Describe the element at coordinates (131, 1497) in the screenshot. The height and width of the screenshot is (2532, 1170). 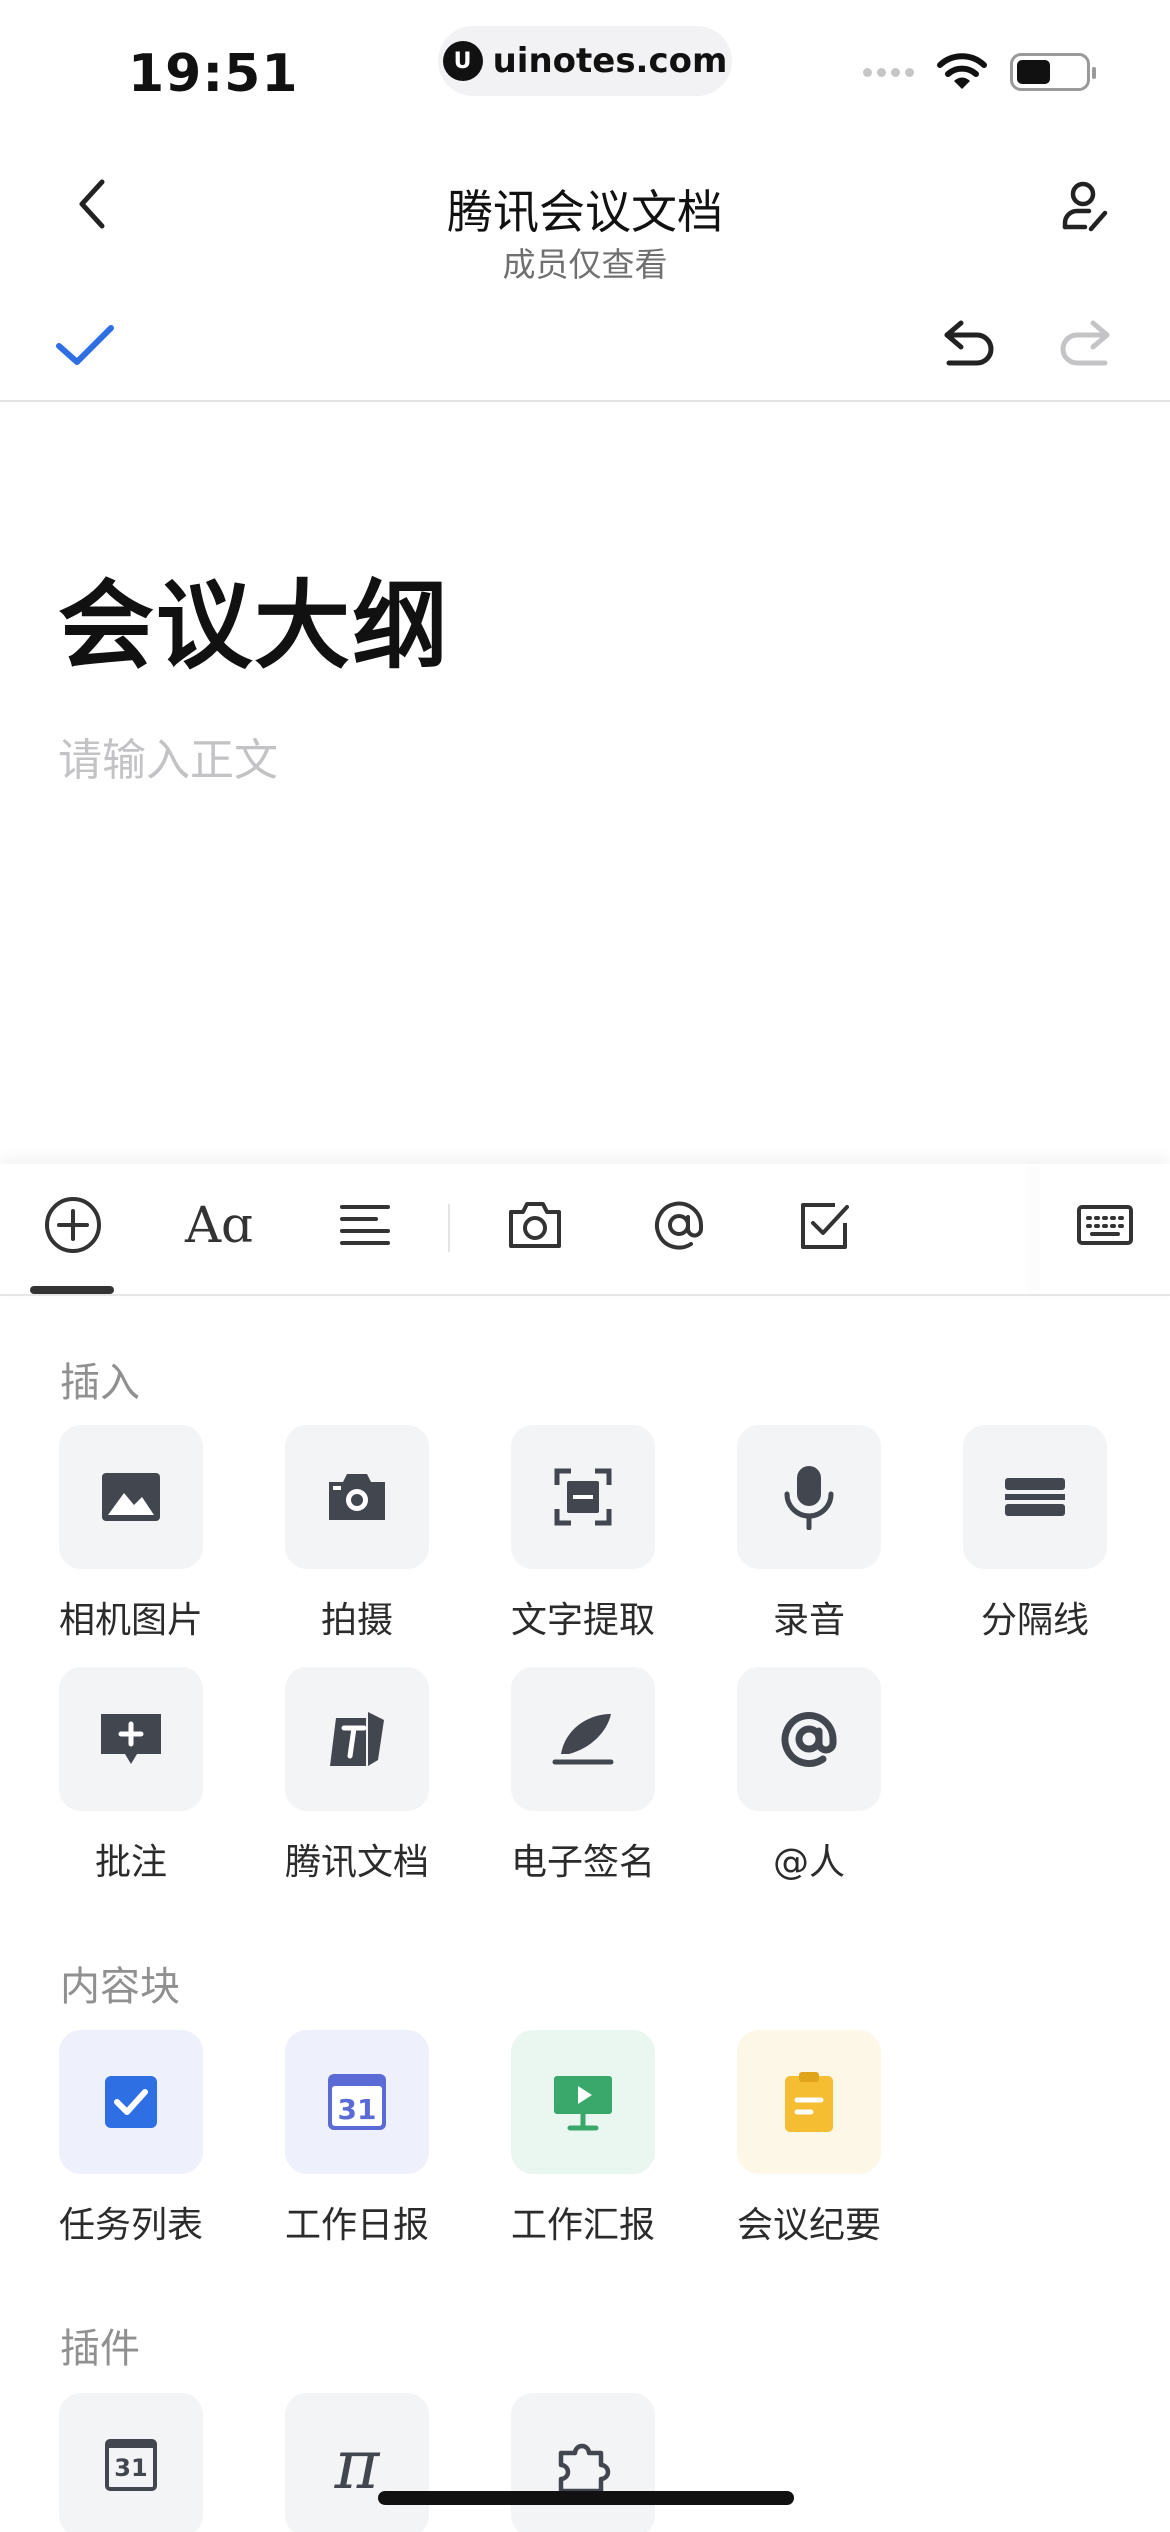
I see `image-icon` at that location.